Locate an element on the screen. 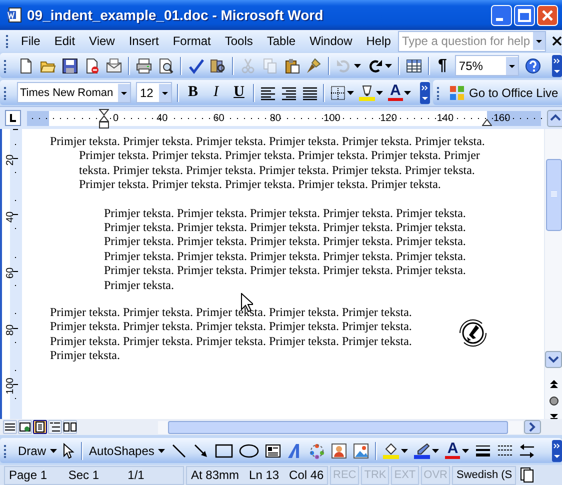 The width and height of the screenshot is (562, 485). help-icon is located at coordinates (532, 66).